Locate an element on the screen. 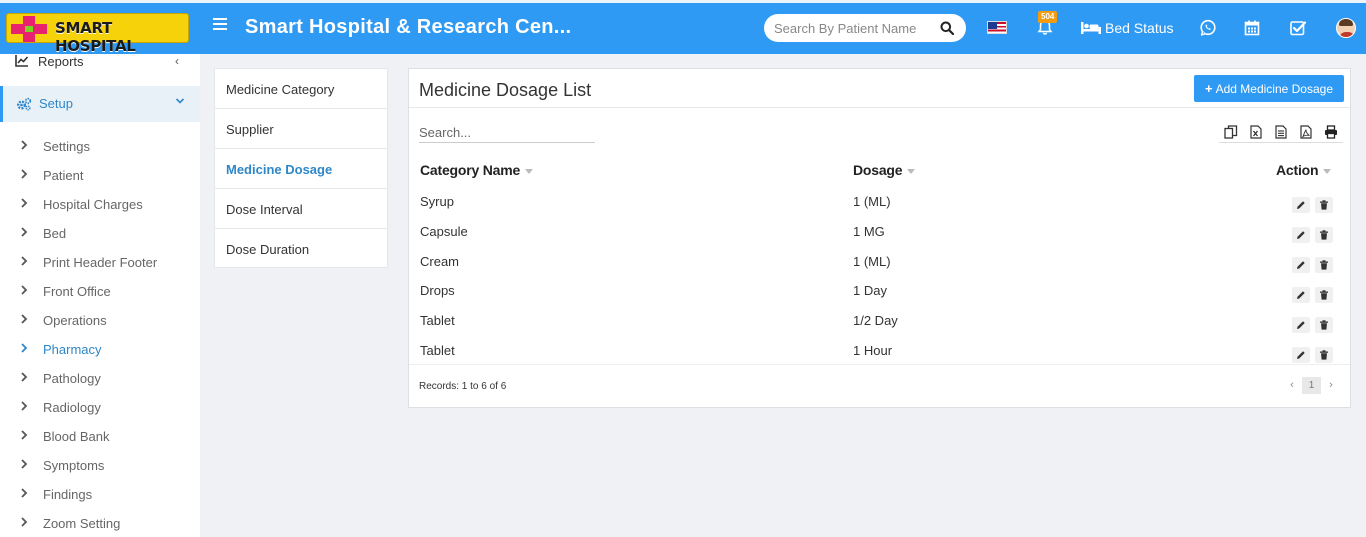 The height and width of the screenshot is (537, 1366). calendar-icon is located at coordinates (1252, 28).